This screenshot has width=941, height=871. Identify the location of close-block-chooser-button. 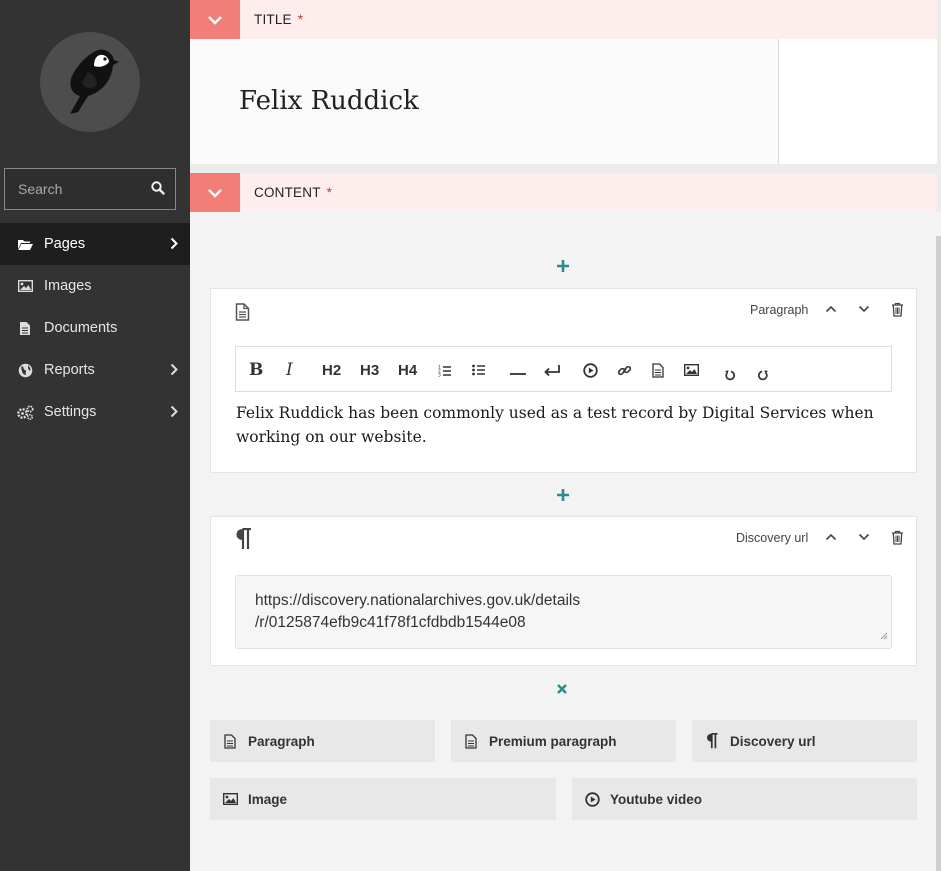
(562, 690).